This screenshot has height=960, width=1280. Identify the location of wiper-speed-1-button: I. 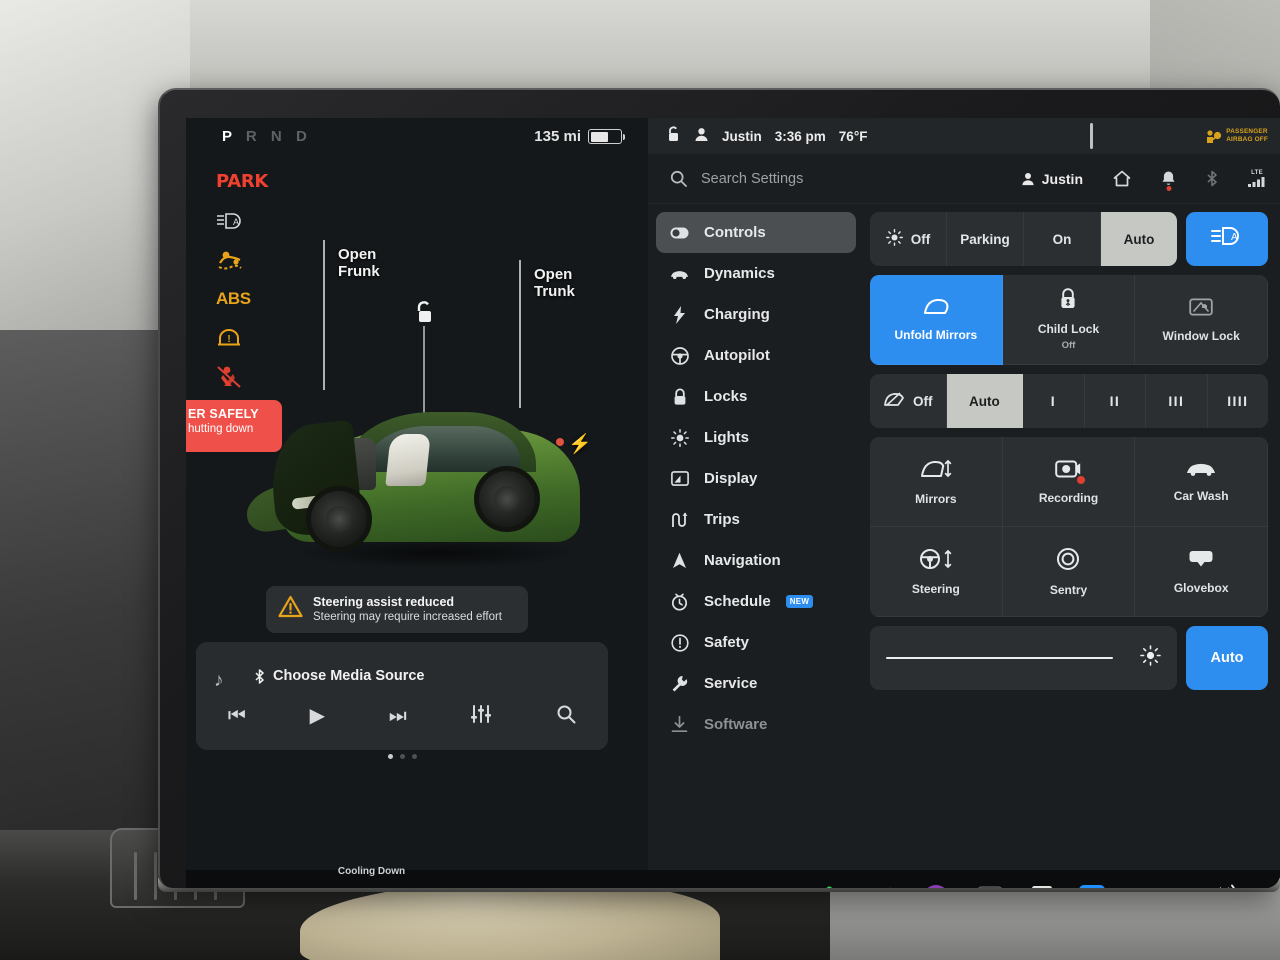
(1054, 401).